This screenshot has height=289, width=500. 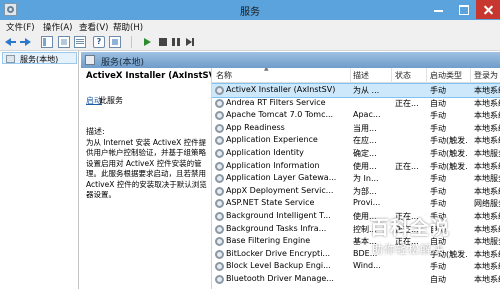 I want to click on table-row: ActiveX Installer (AxInstSV) 为从 ... 手动 本地系统, so click(x=356, y=90).